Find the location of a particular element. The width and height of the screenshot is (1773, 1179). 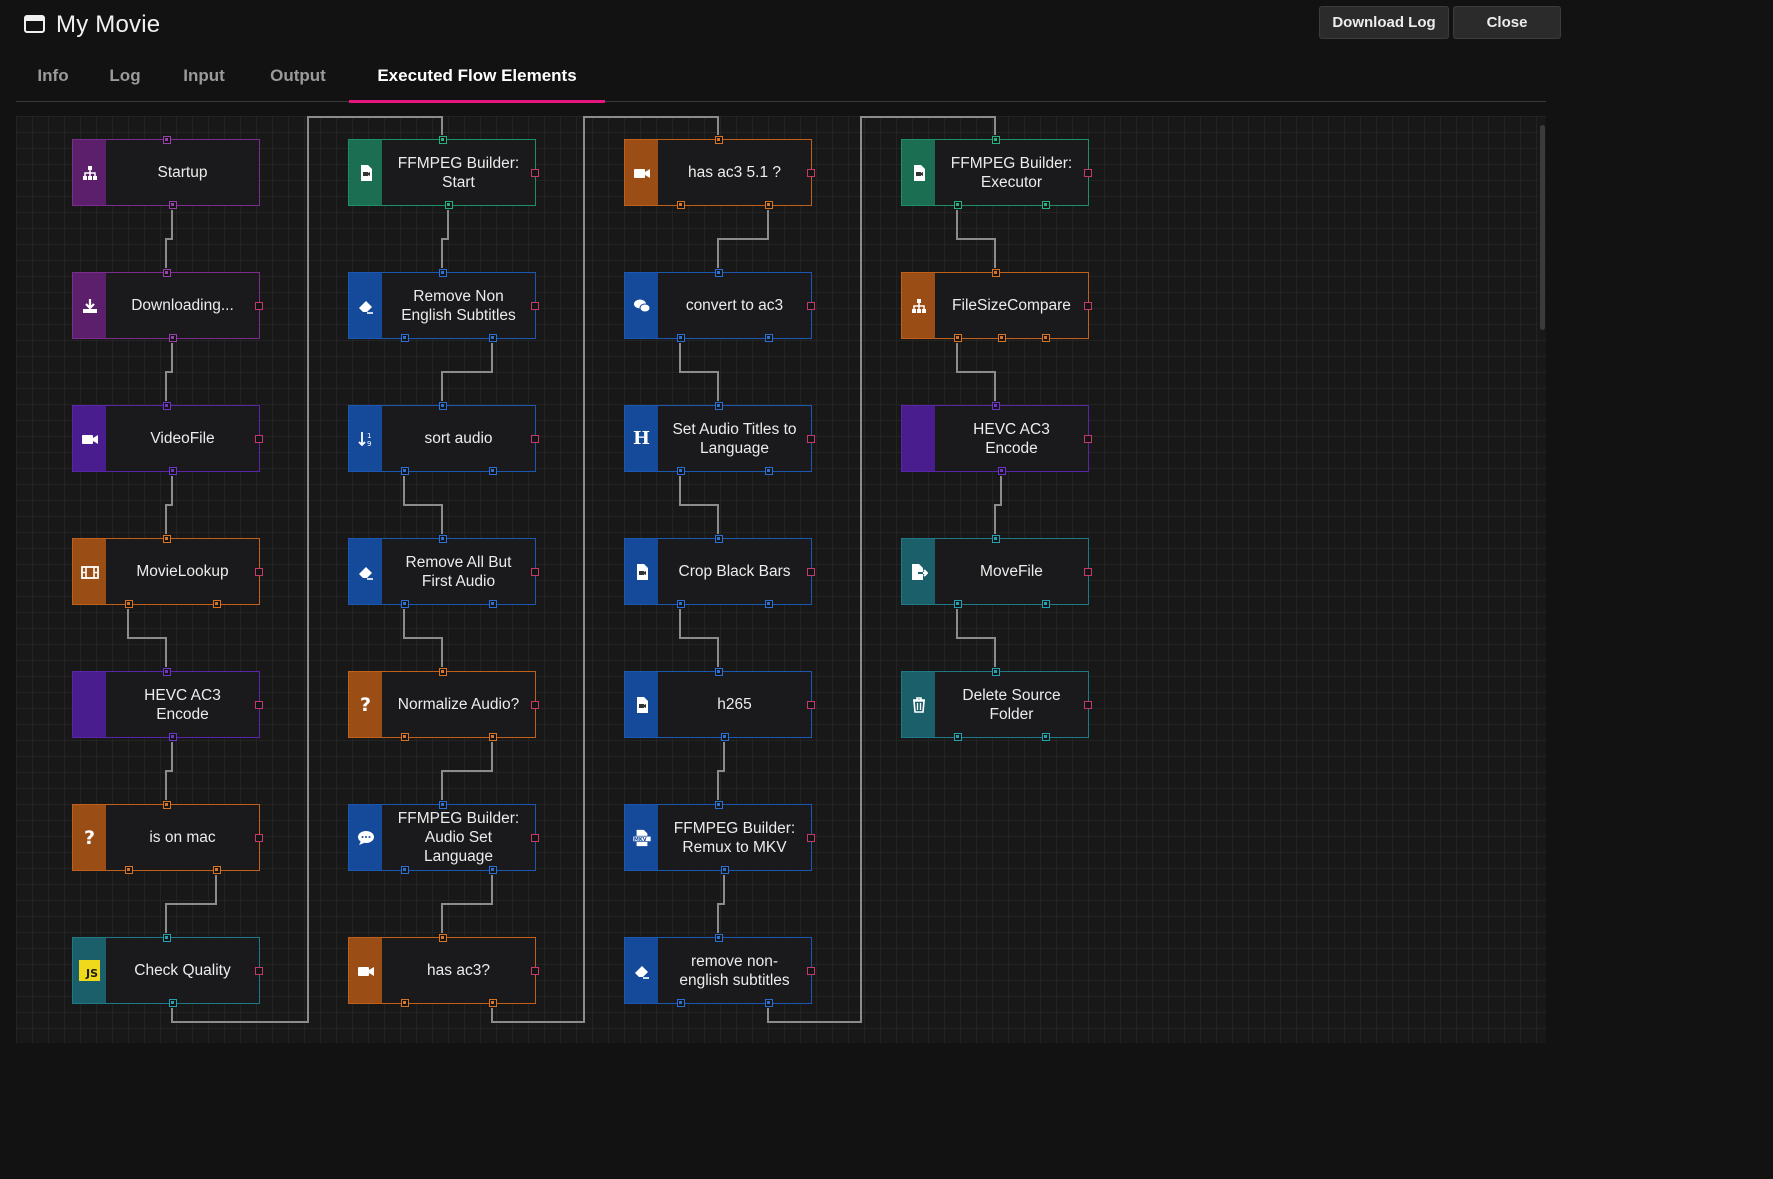

flow-node-normalize-audio: ? Normalize Audio? is located at coordinates (443, 704).